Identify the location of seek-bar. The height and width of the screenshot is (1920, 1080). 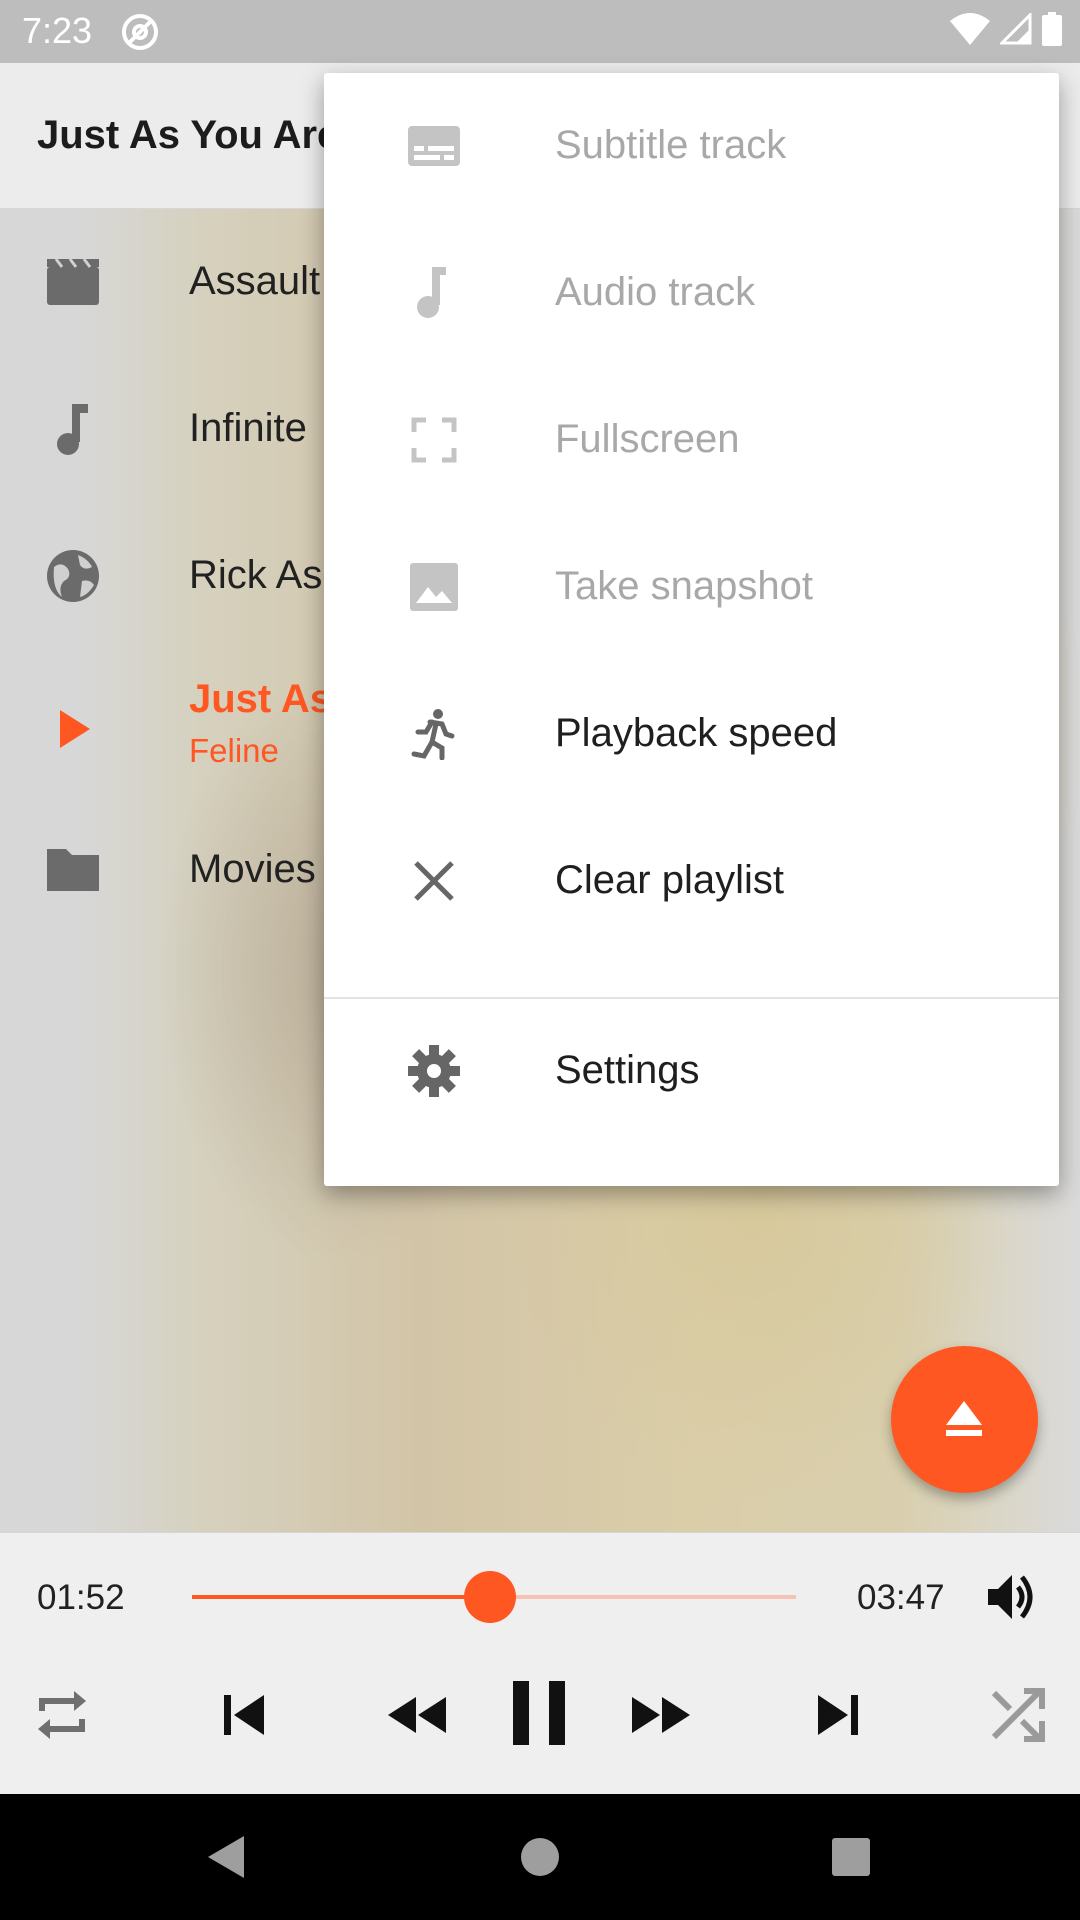
(494, 1597).